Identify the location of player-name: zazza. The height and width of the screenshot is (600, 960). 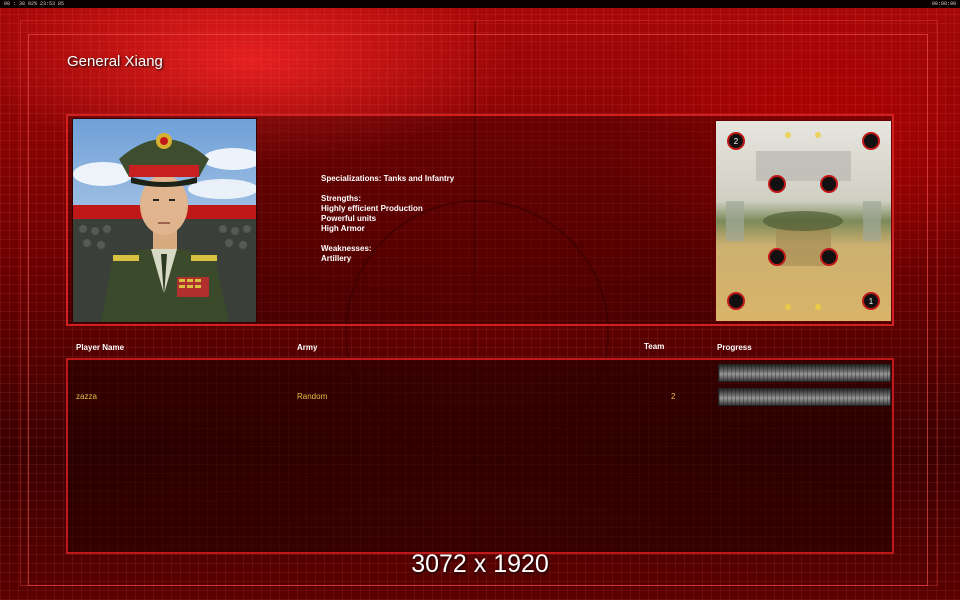
(86, 396).